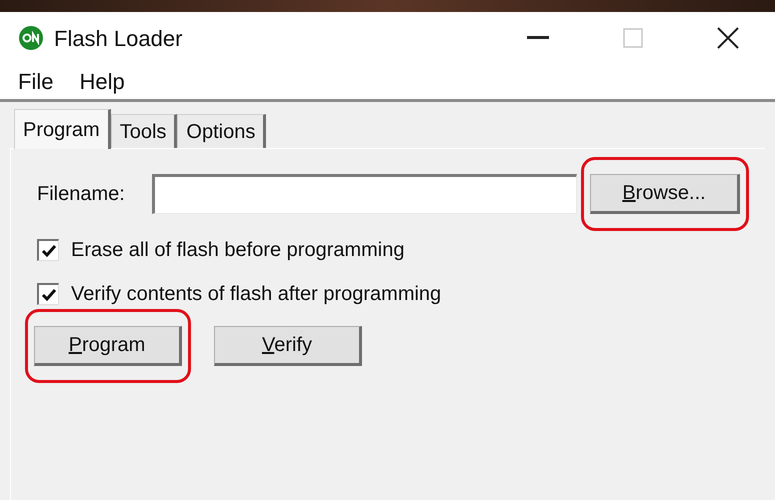 The width and height of the screenshot is (775, 500). I want to click on tab: Options, so click(221, 131).